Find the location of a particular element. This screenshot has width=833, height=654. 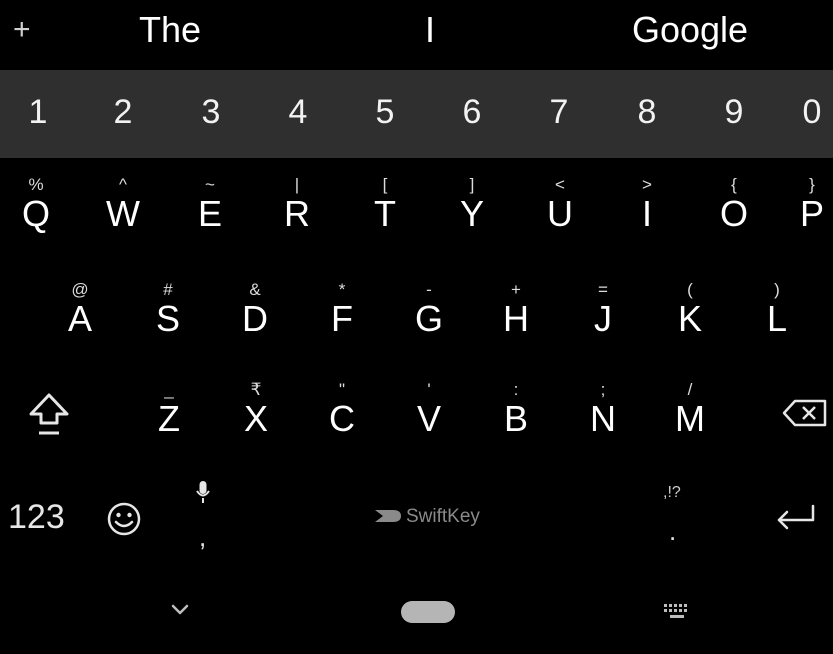

nav-keyboard-switch-button is located at coordinates (677, 612).